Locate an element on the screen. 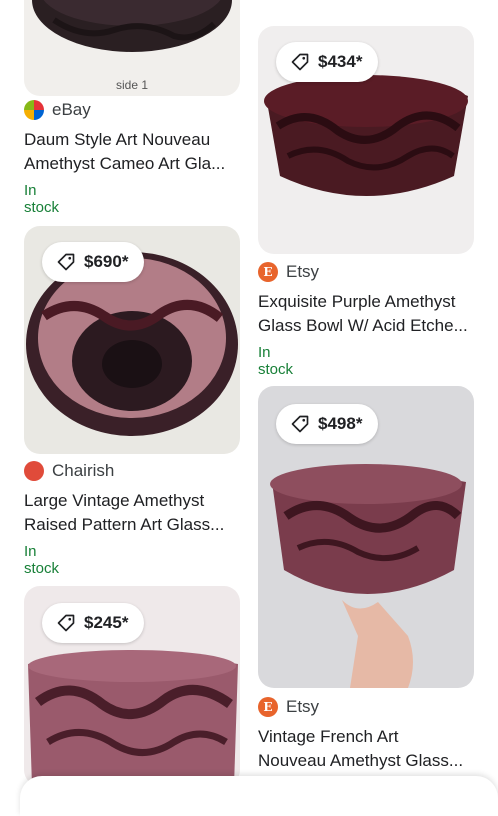 The width and height of the screenshot is (498, 816). product-image: side 1 is located at coordinates (132, 48).